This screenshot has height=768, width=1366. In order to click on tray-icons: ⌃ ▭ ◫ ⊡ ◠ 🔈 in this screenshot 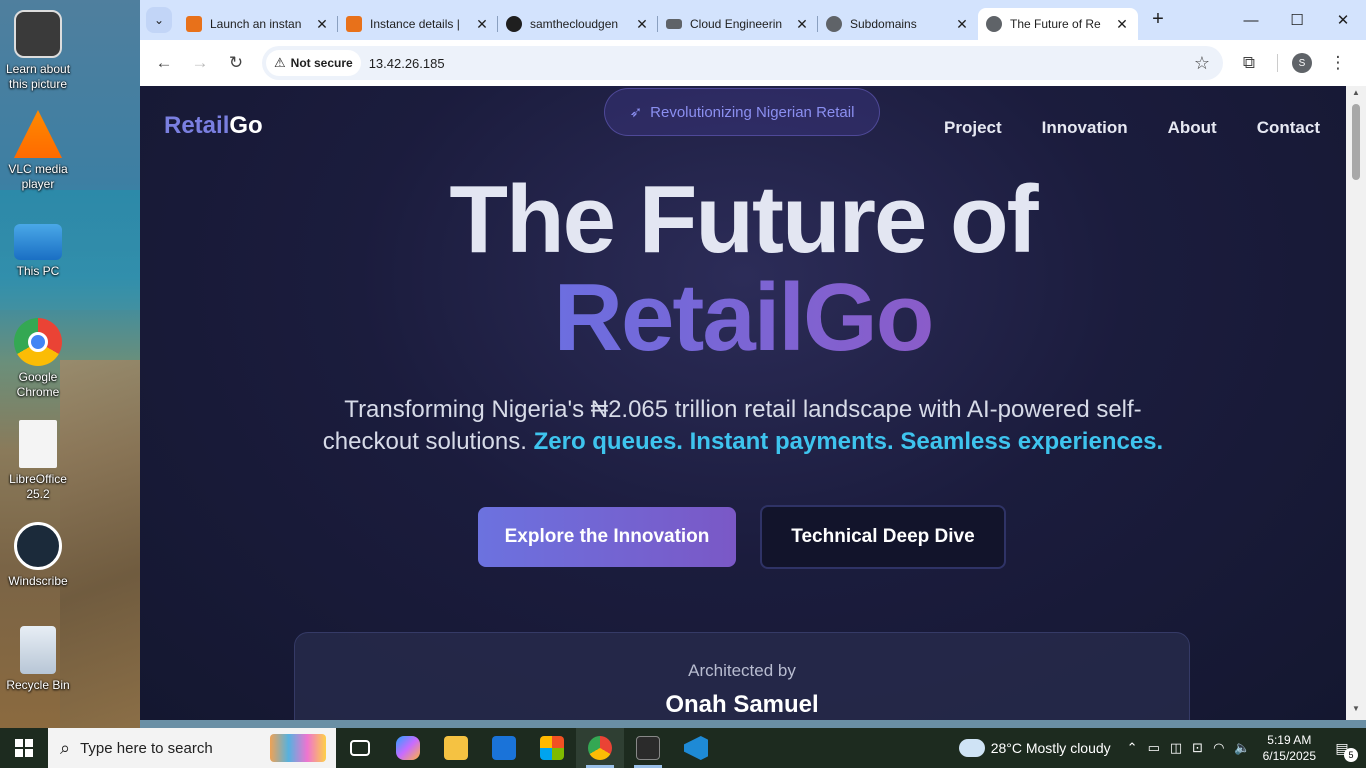, I will do `click(1189, 748)`.